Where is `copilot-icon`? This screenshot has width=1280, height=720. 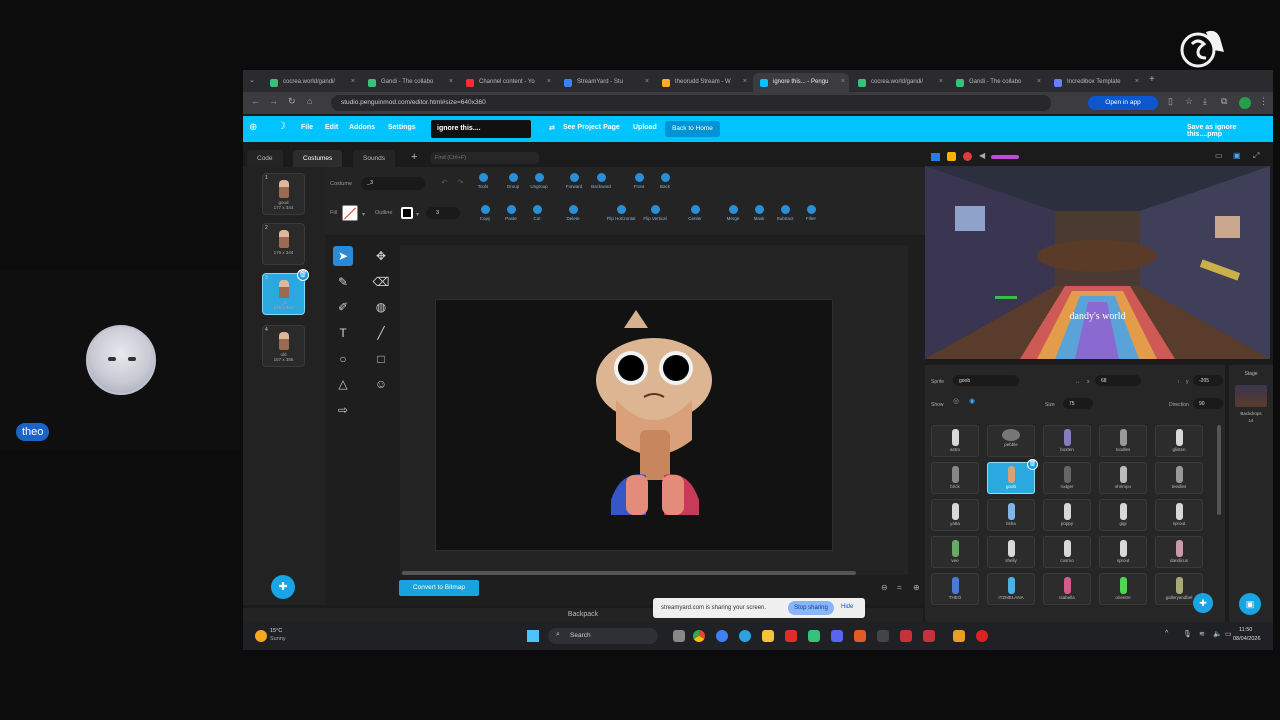 copilot-icon is located at coordinates (722, 636).